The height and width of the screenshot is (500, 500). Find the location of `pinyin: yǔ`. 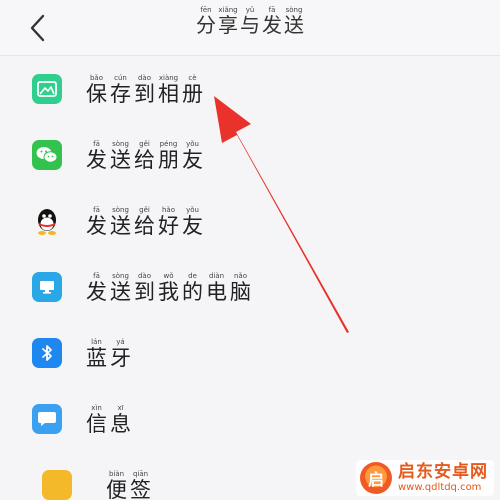

pinyin: yǔ is located at coordinates (250, 10).